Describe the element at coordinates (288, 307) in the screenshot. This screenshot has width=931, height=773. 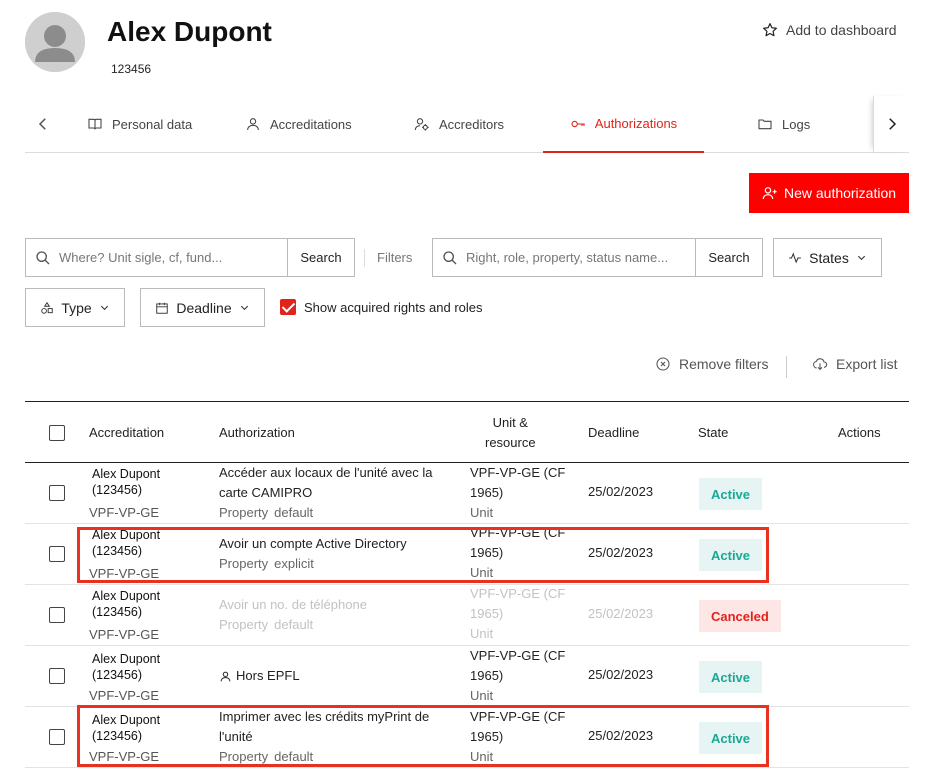
I see `show-acquired-checkbox` at that location.